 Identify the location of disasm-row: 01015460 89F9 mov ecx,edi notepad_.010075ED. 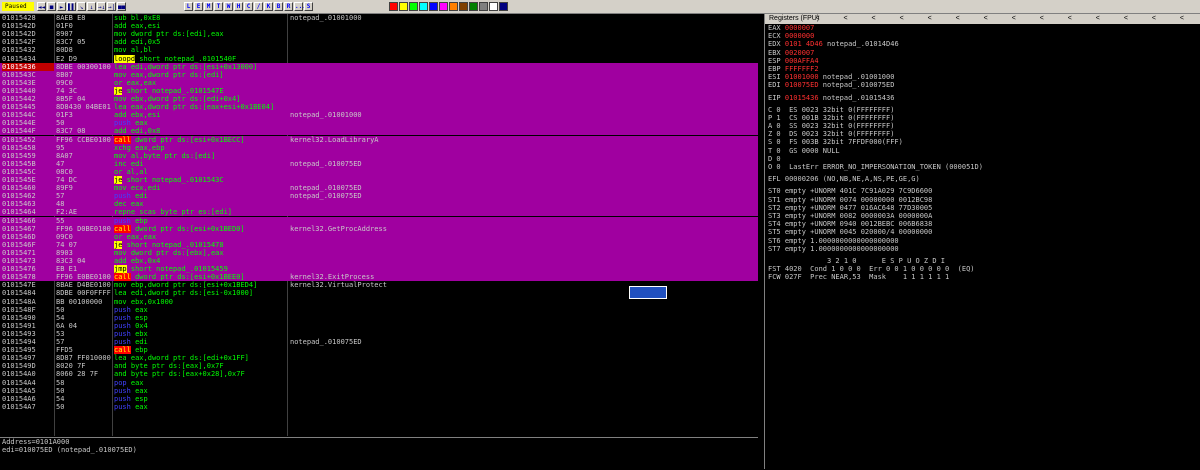
(379, 188).